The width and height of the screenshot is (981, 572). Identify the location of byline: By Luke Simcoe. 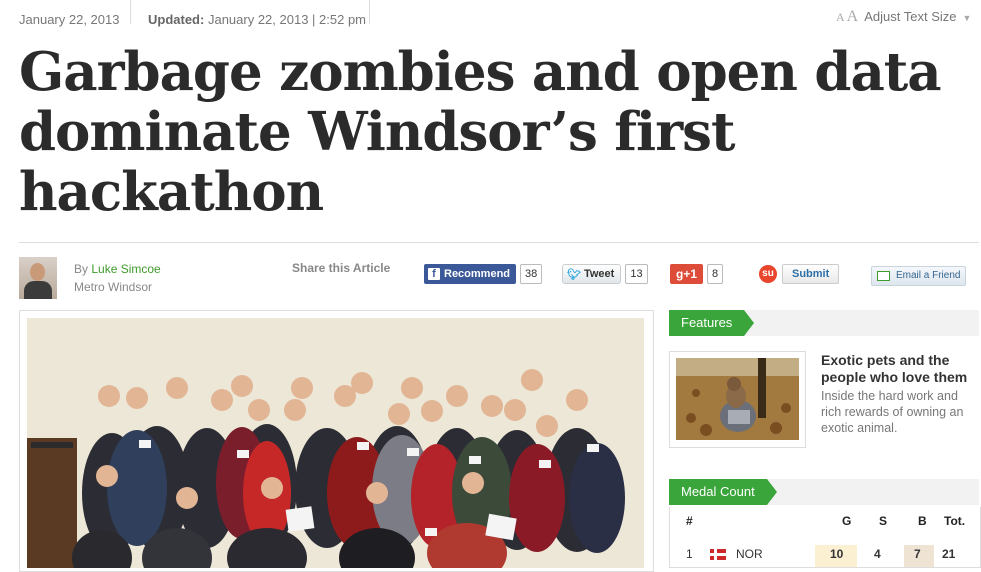
(117, 269).